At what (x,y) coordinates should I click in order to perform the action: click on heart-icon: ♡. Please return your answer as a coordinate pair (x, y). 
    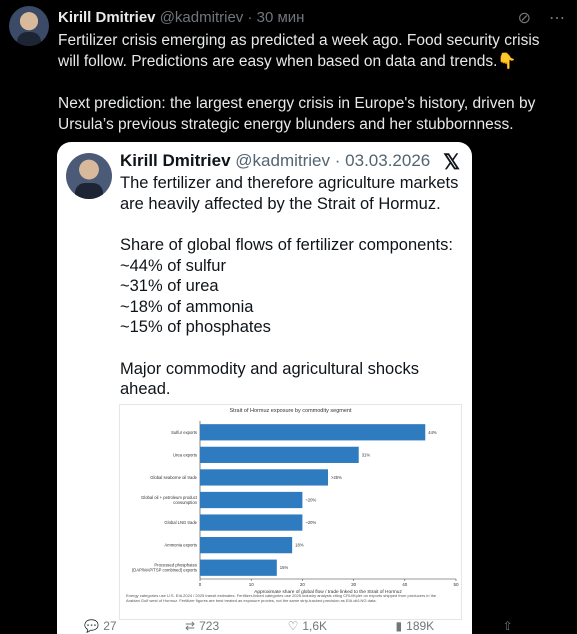
    Looking at the image, I should click on (293, 626).